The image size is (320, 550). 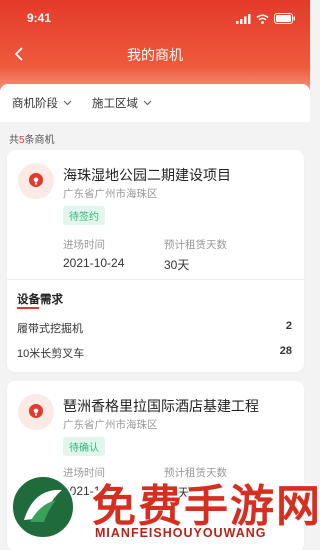 I want to click on status-badge: 待确认, so click(x=84, y=446).